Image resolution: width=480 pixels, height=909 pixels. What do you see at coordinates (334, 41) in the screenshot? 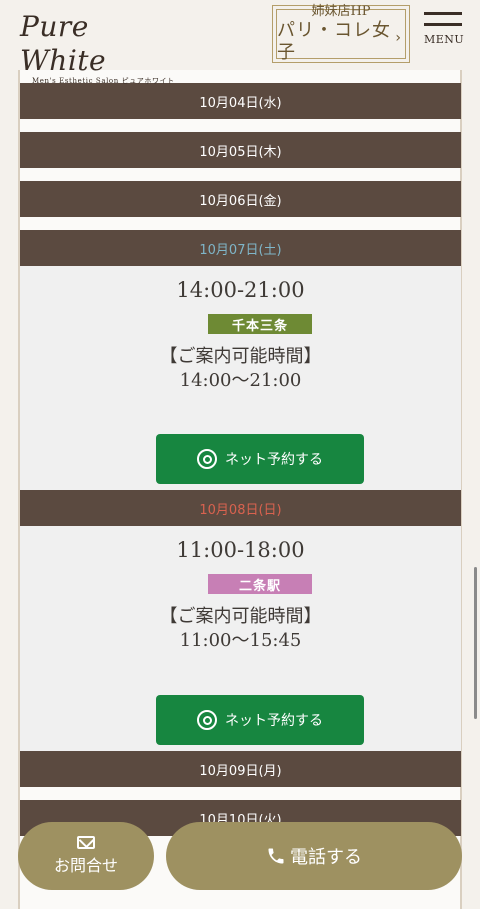
I see `sister-store-name: パリ・コレ女子` at bounding box center [334, 41].